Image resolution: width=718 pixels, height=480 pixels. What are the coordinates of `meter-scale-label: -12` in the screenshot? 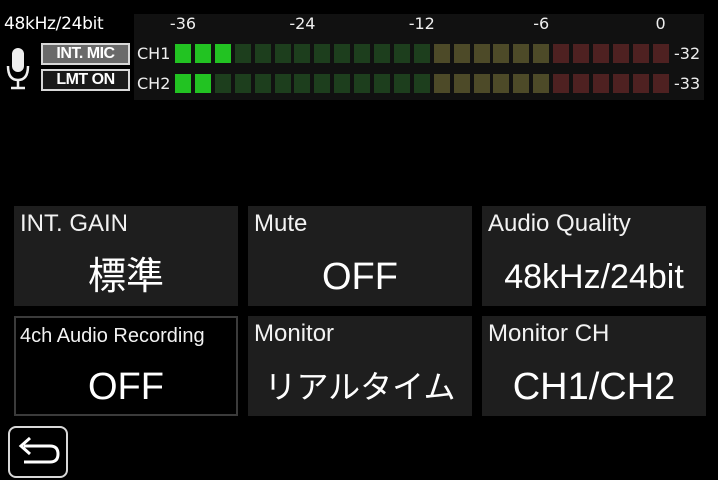 It's located at (421, 23).